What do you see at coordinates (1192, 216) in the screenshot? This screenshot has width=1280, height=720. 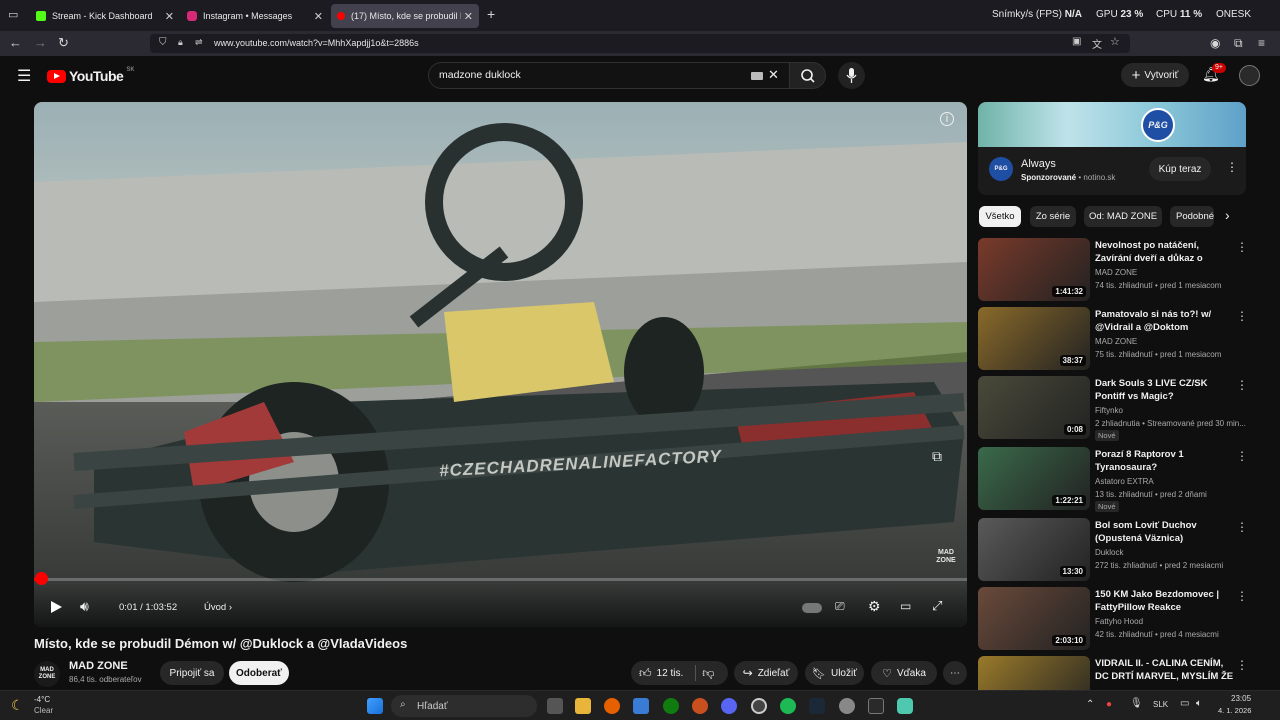 I see `chip-similar: Podobné` at bounding box center [1192, 216].